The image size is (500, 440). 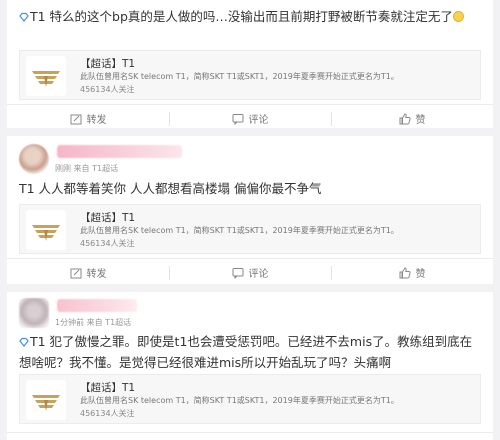 What do you see at coordinates (88, 436) in the screenshot?
I see `repost-button` at bounding box center [88, 436].